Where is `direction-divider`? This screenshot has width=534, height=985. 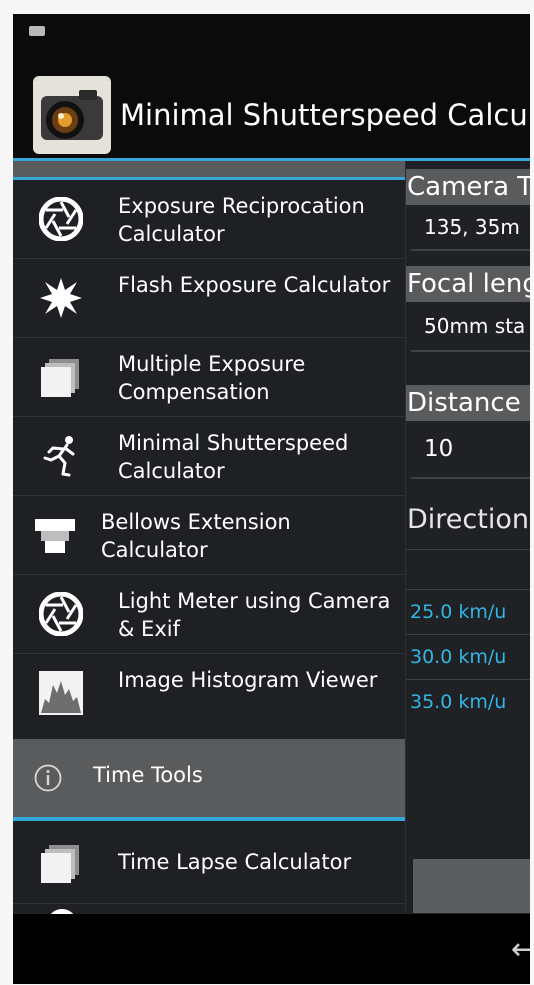 direction-divider is located at coordinates (467, 549).